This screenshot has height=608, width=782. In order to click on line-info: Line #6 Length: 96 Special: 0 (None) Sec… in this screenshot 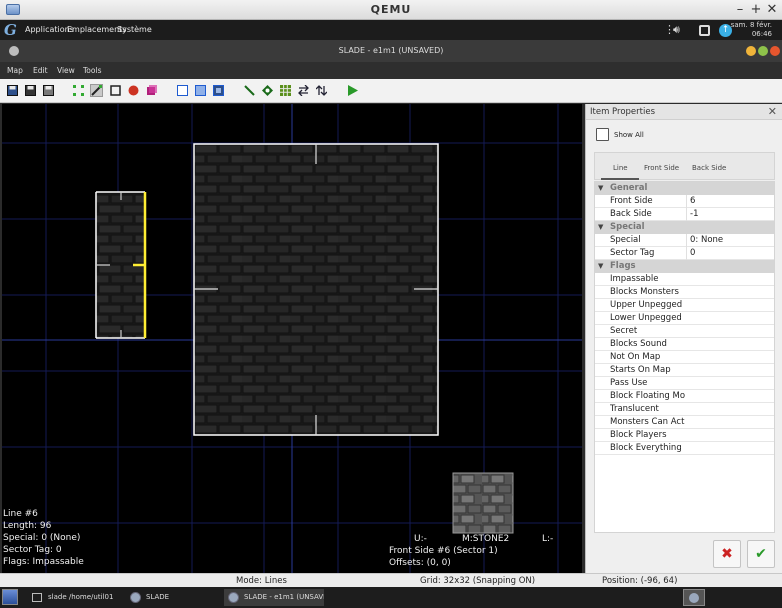, I will do `click(43, 538)`.